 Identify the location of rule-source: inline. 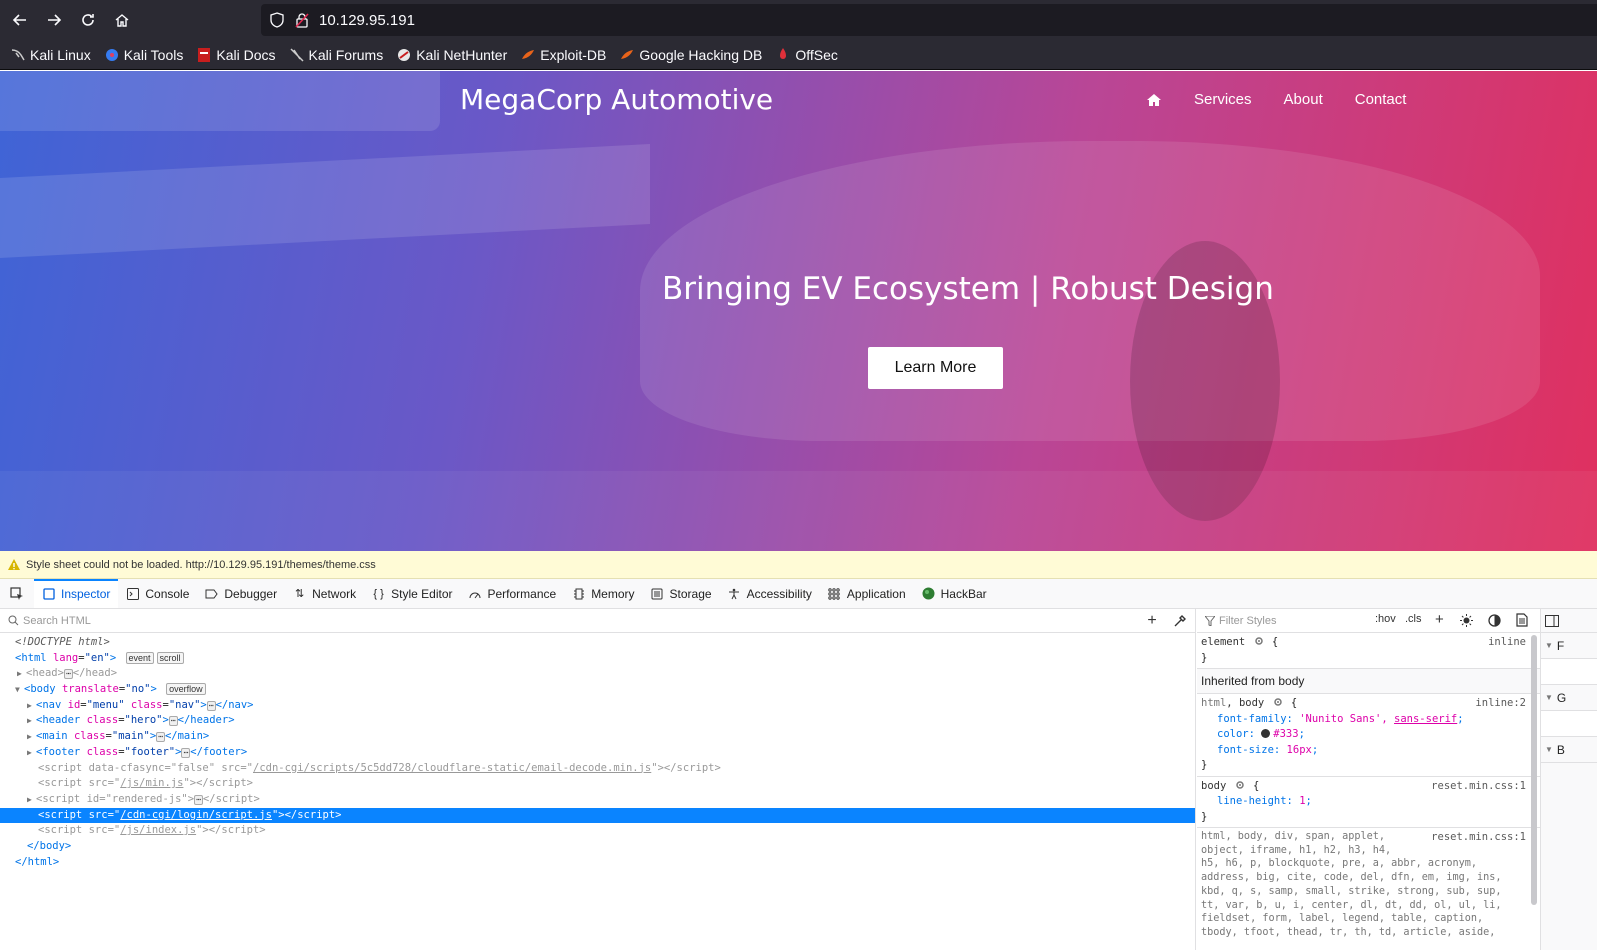
(1507, 643).